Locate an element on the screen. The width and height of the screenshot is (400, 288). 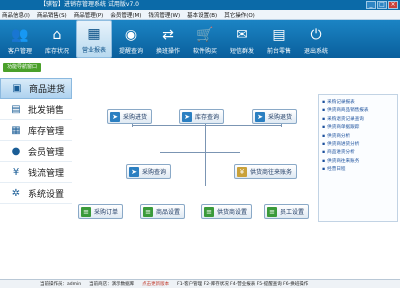
flow-supplier-settings: ≡ 供货商设置 is located at coordinates (227, 211).